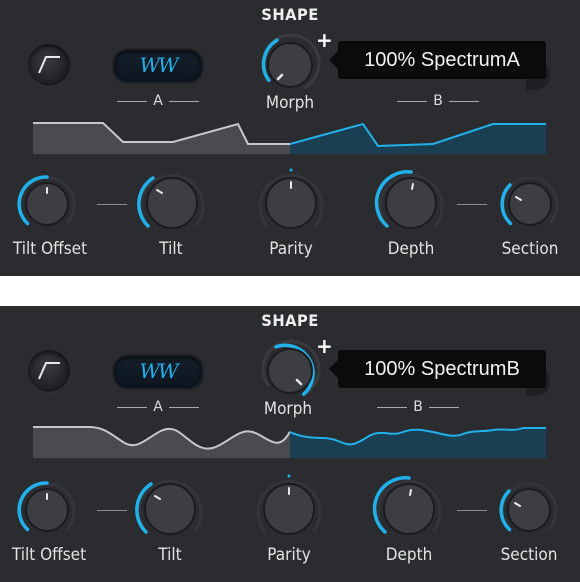 This screenshot has height=582, width=580. Describe the element at coordinates (437, 60) in the screenshot. I see `morph-tooltip: 100% SpectrumA` at that location.